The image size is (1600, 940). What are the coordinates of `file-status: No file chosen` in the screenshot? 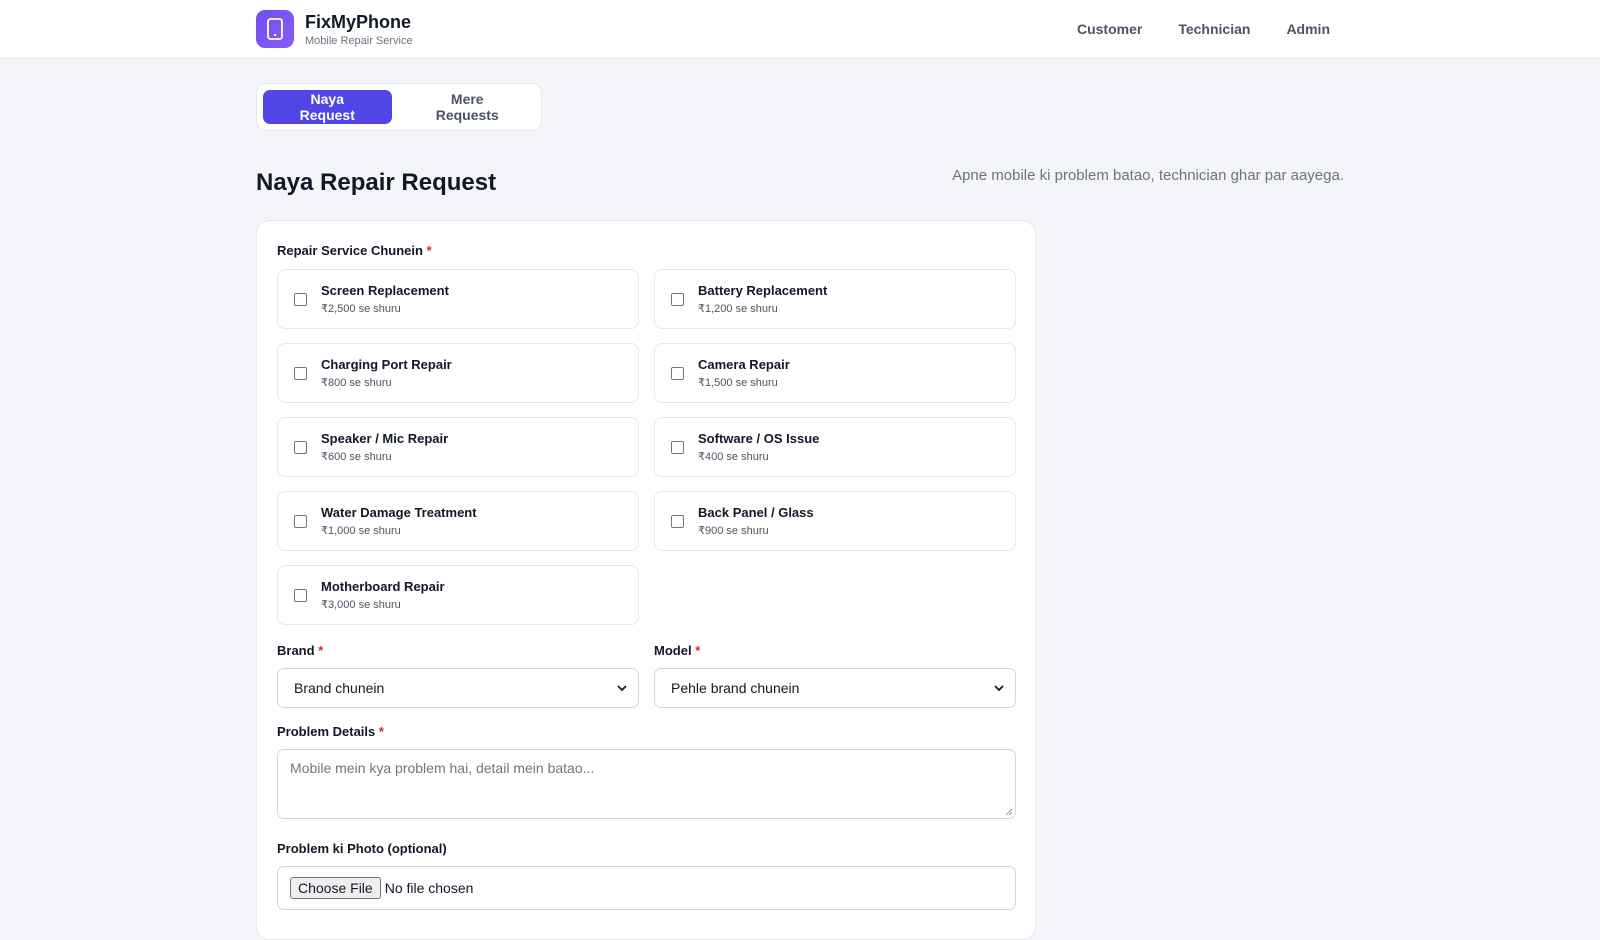 It's located at (429, 888).